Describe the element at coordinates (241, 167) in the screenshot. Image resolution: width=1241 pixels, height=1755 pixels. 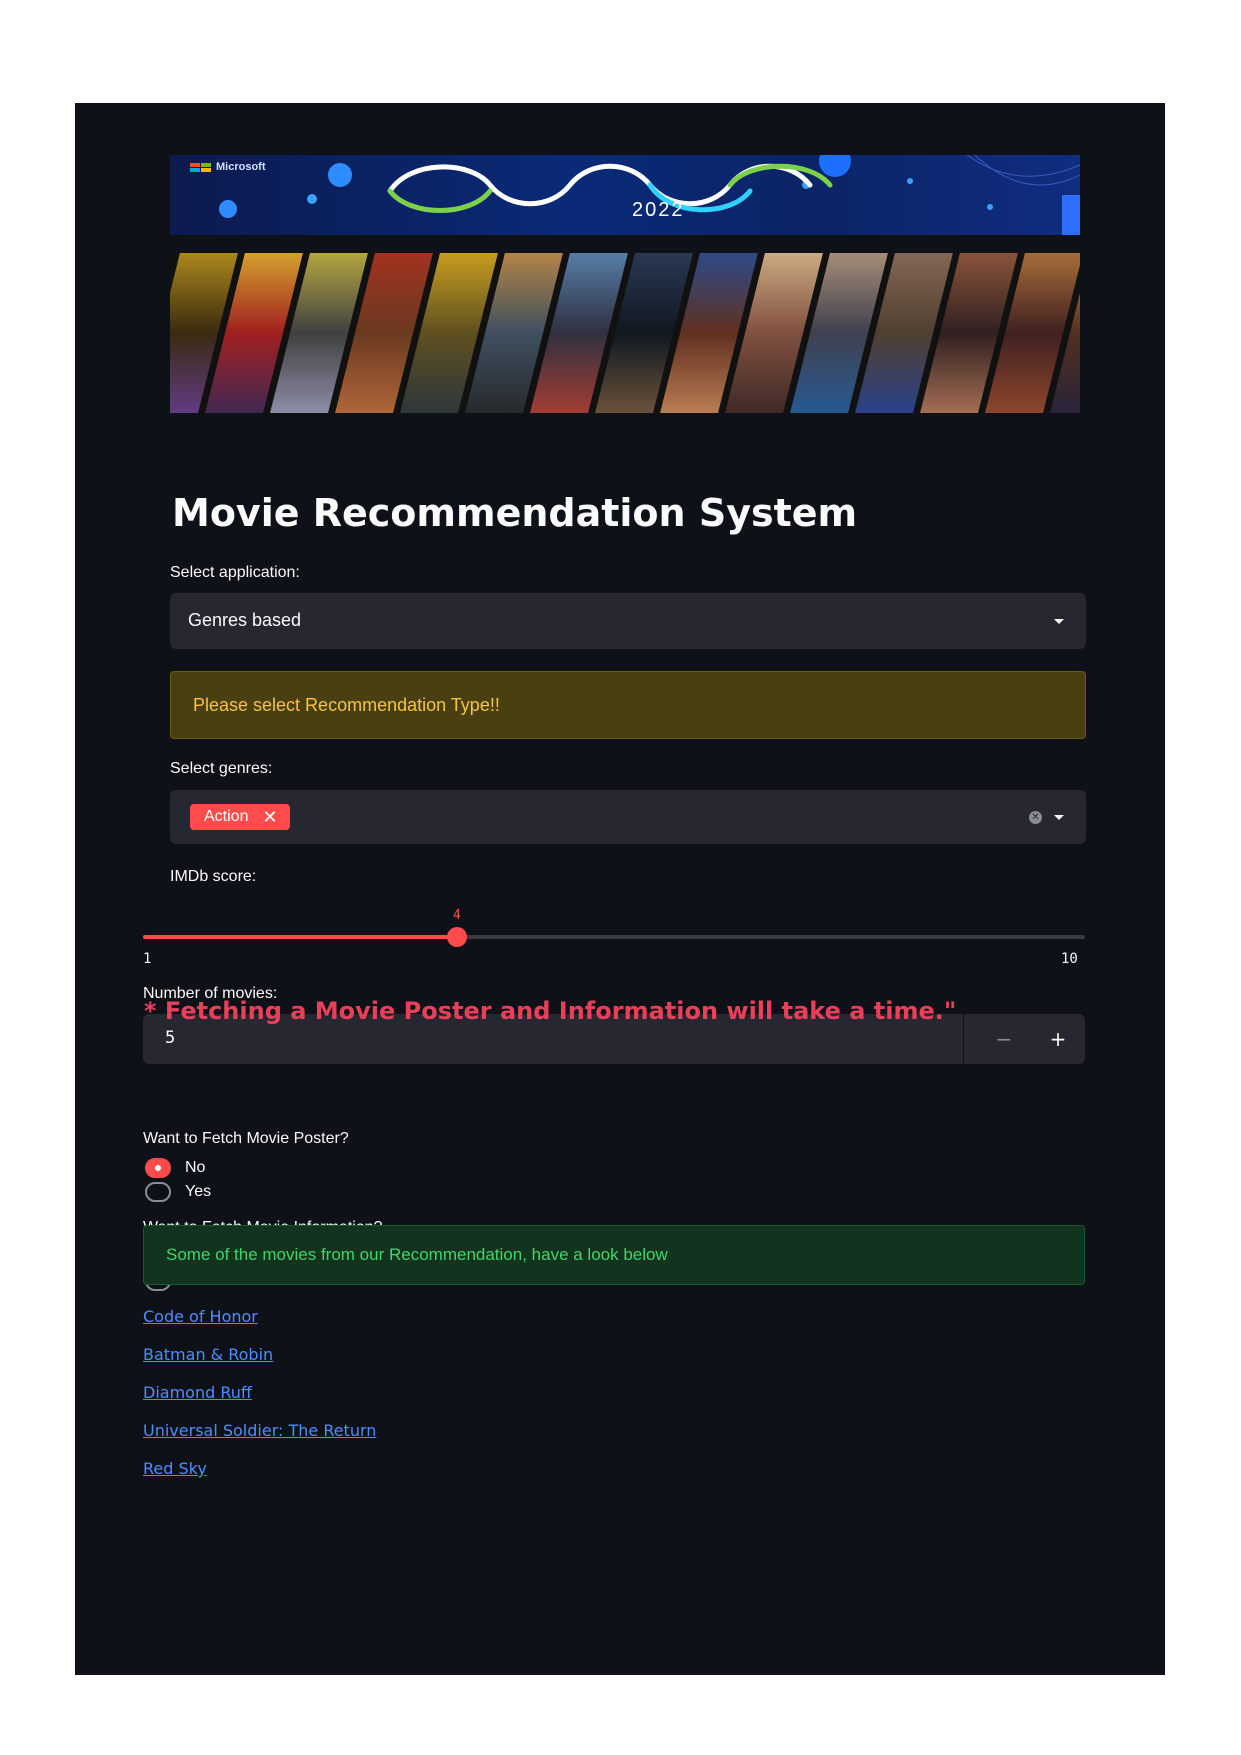
I see `microsoft-label: Microsoft` at that location.